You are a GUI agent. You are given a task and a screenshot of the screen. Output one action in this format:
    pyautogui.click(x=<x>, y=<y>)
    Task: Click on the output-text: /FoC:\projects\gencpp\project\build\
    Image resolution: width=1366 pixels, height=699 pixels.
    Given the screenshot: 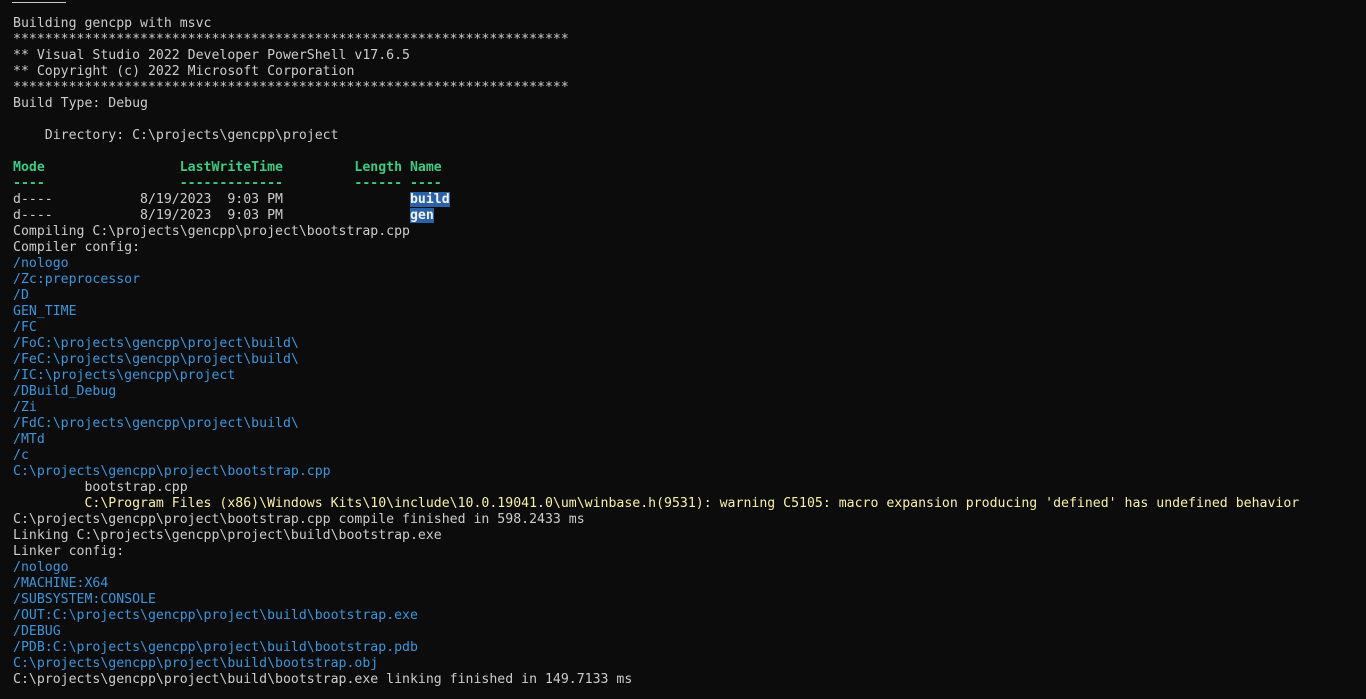 What is the action you would take?
    pyautogui.click(x=156, y=343)
    